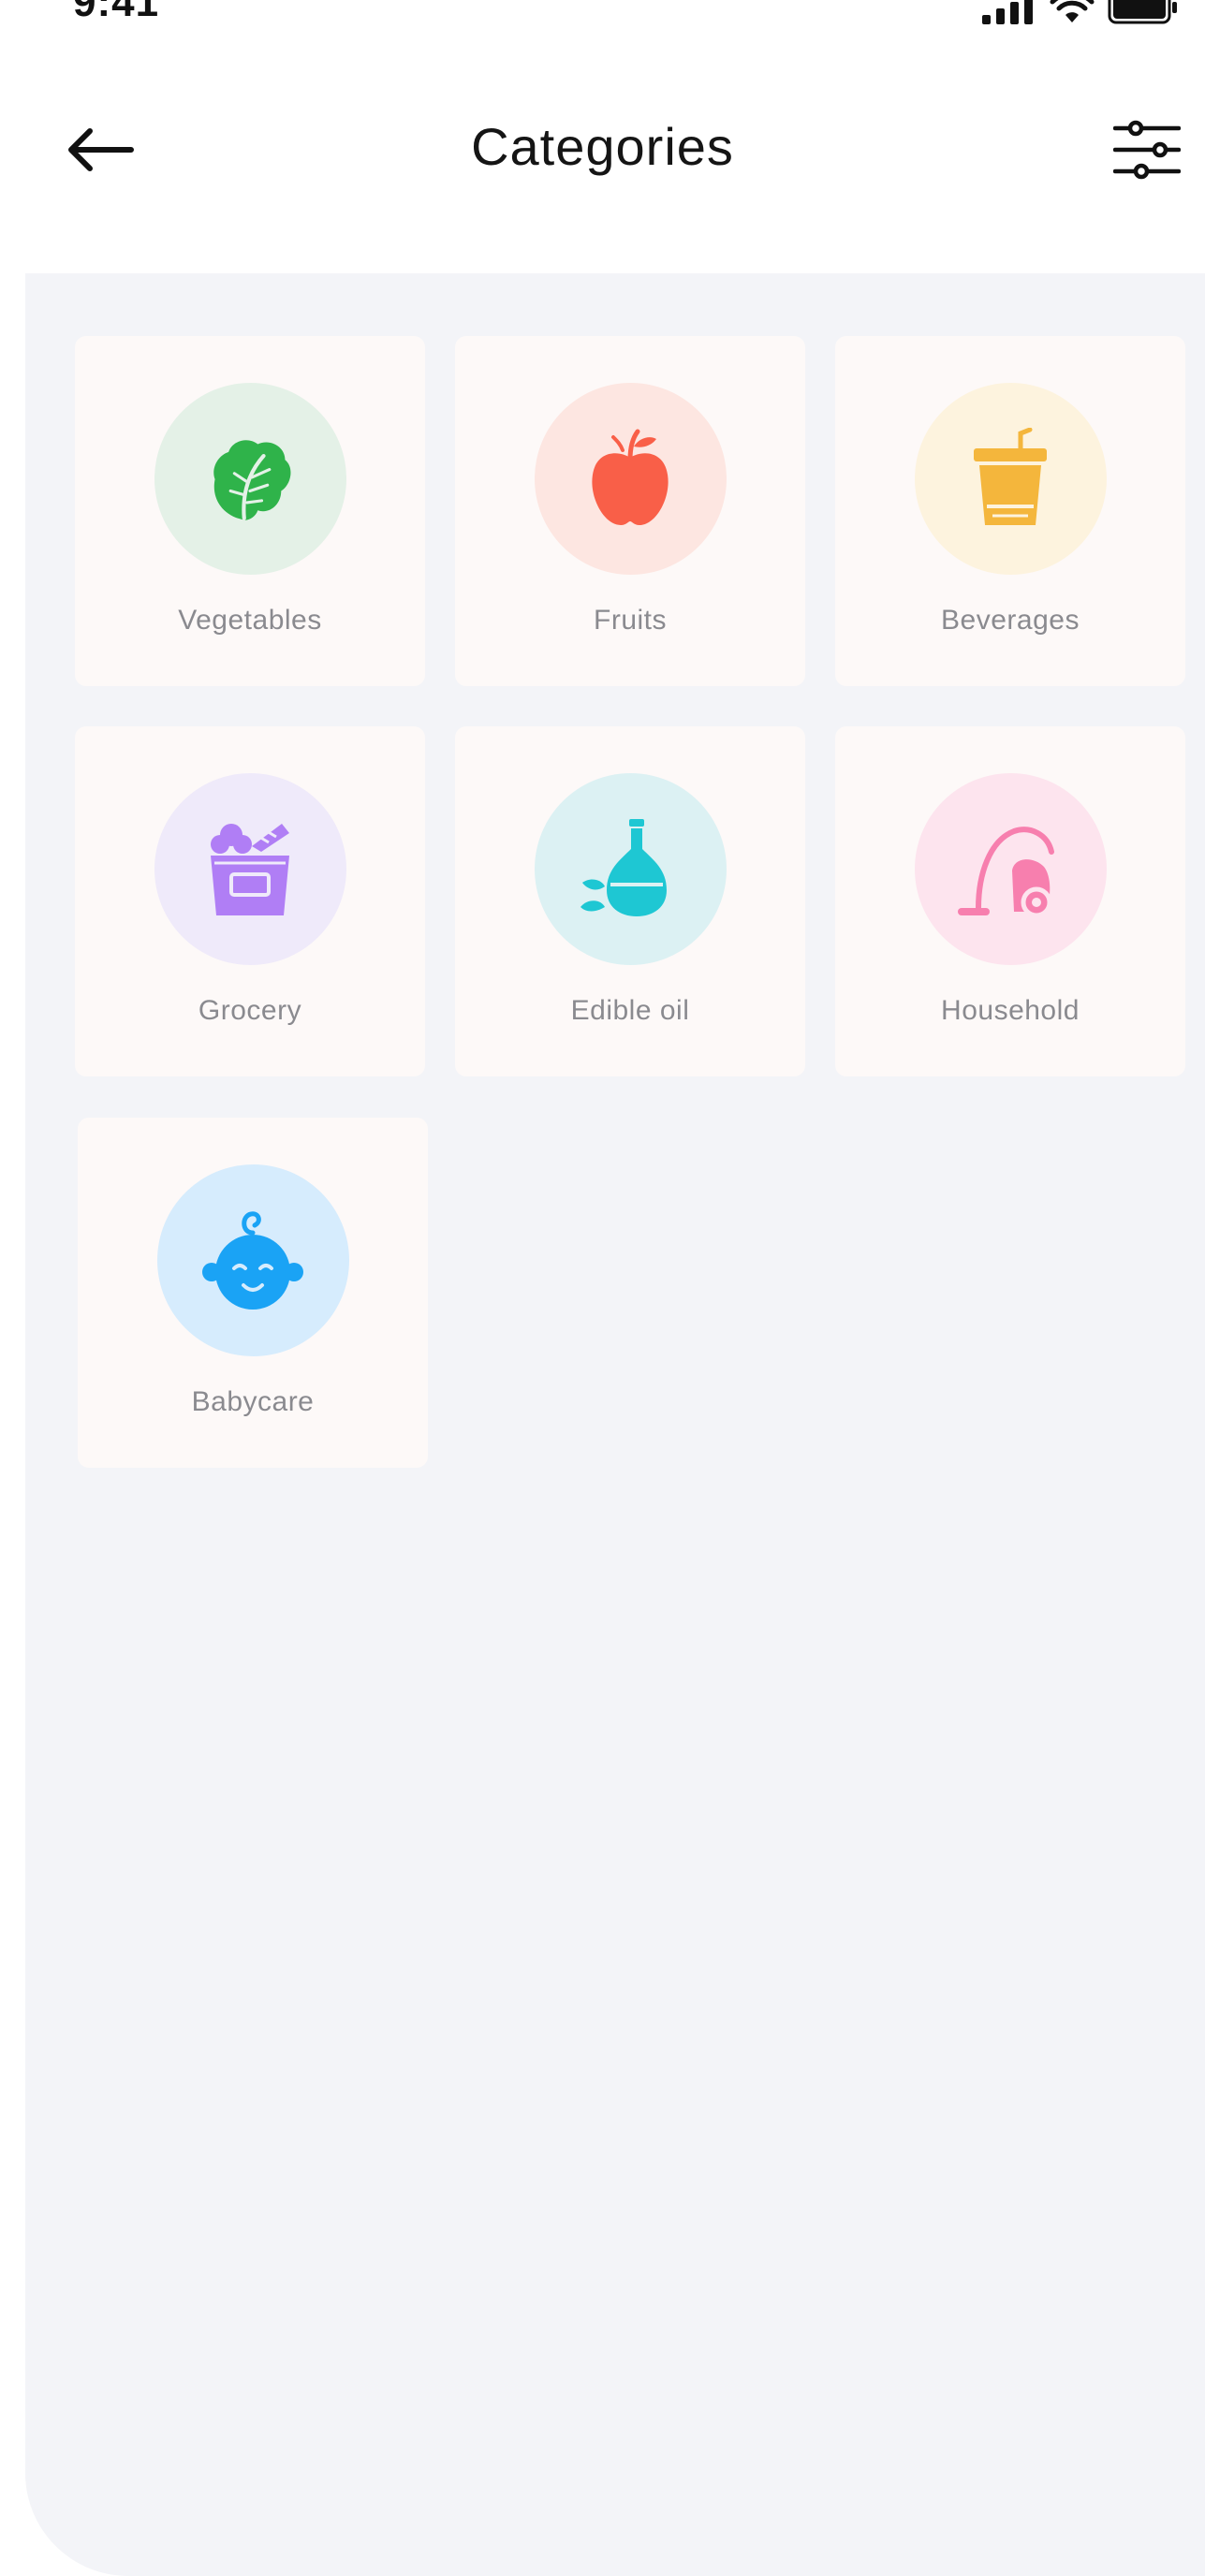 This screenshot has height=2576, width=1205. What do you see at coordinates (1010, 620) in the screenshot?
I see `category-label: Beverages` at bounding box center [1010, 620].